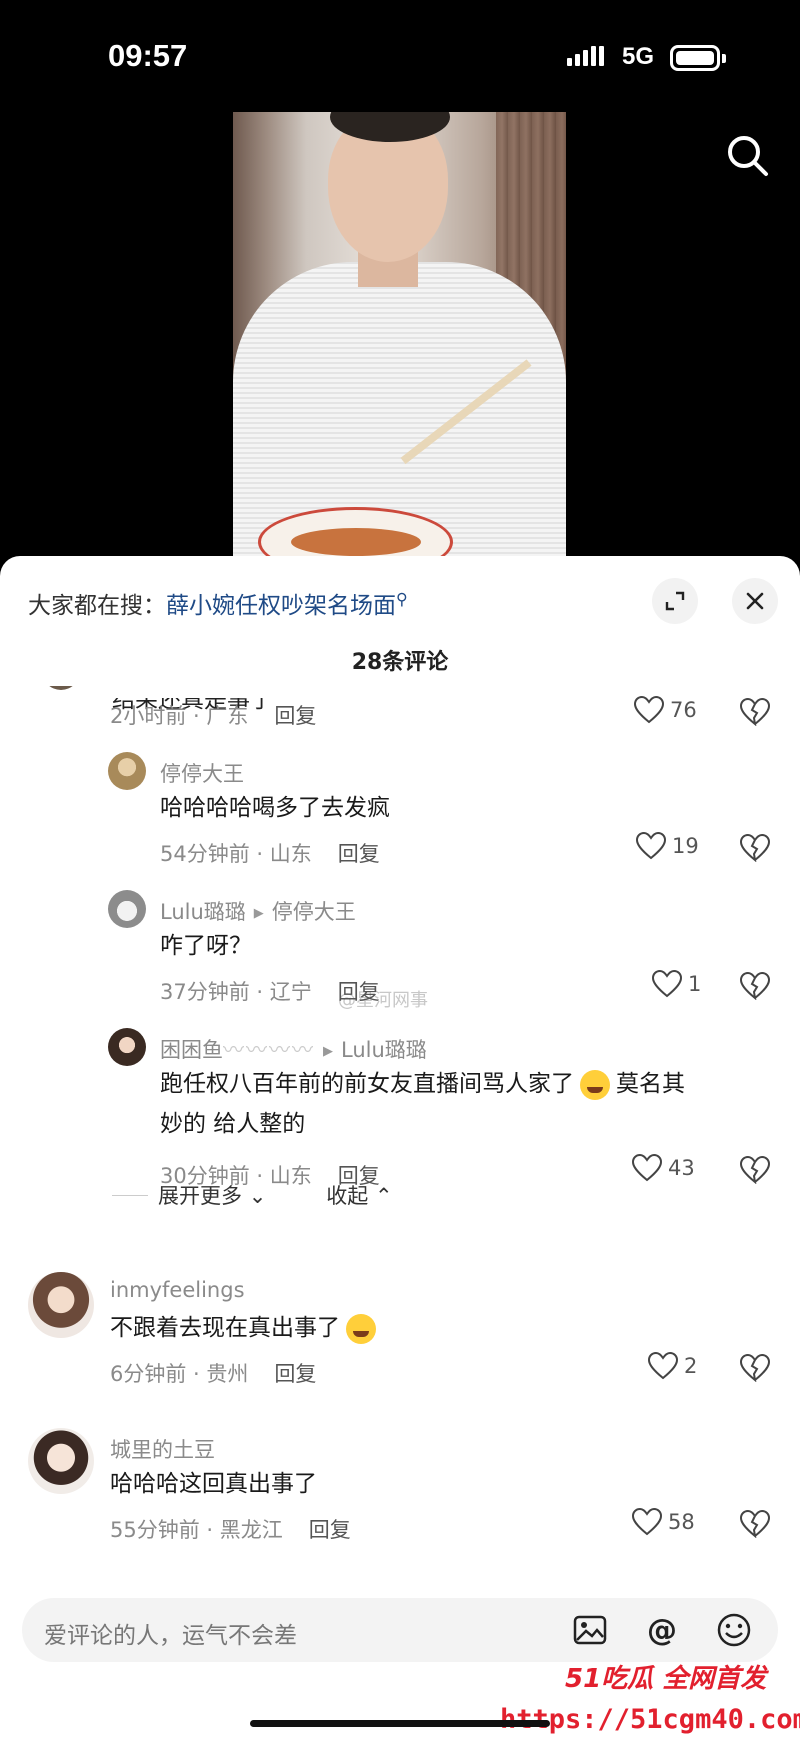 This screenshot has width=800, height=1739. What do you see at coordinates (97, 606) in the screenshot?
I see `hot-search-prefix: 大家都在搜：` at bounding box center [97, 606].